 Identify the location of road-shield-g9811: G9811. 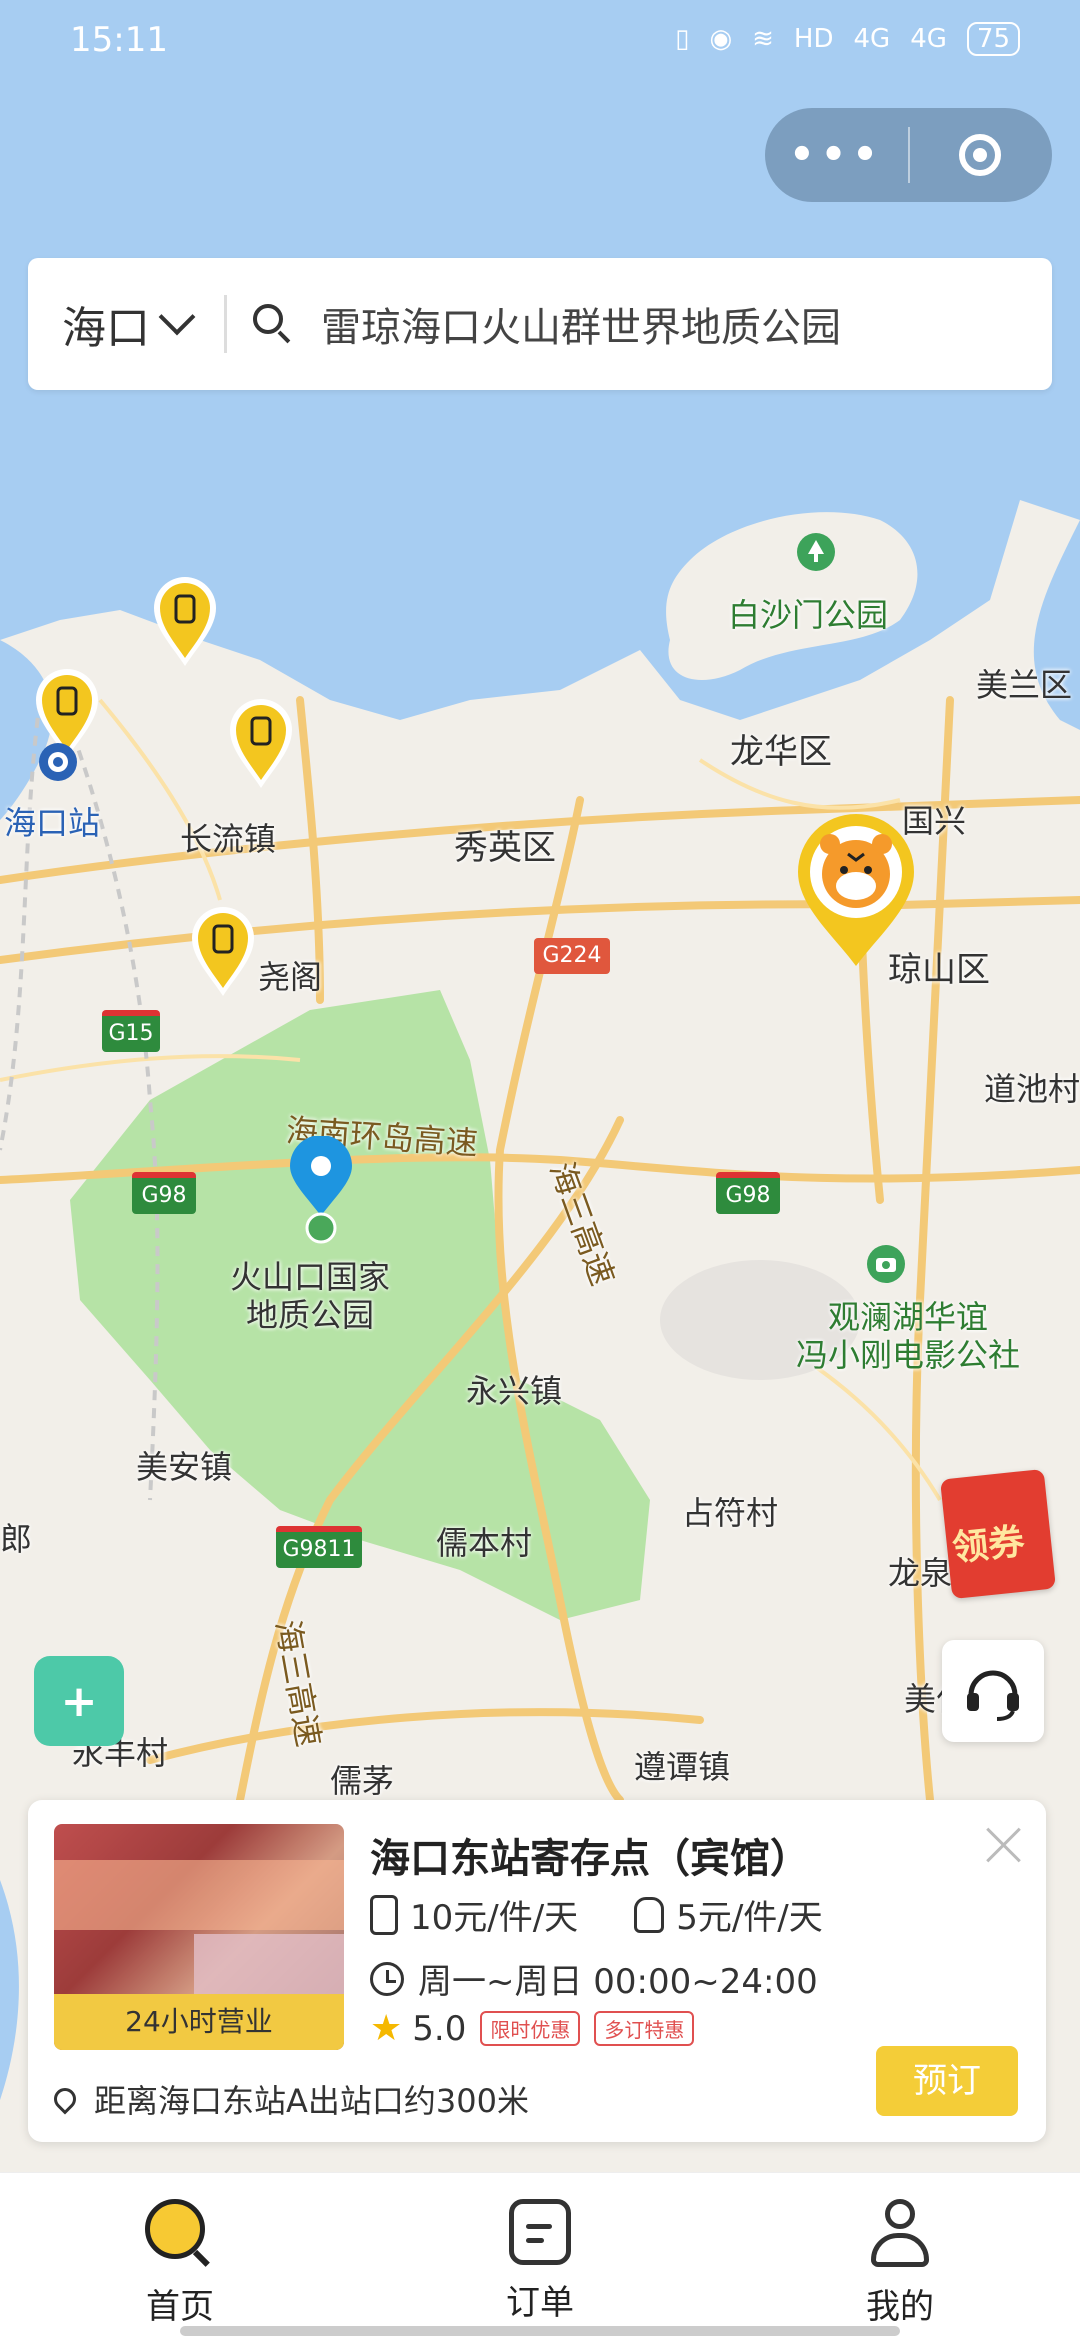
(319, 1547).